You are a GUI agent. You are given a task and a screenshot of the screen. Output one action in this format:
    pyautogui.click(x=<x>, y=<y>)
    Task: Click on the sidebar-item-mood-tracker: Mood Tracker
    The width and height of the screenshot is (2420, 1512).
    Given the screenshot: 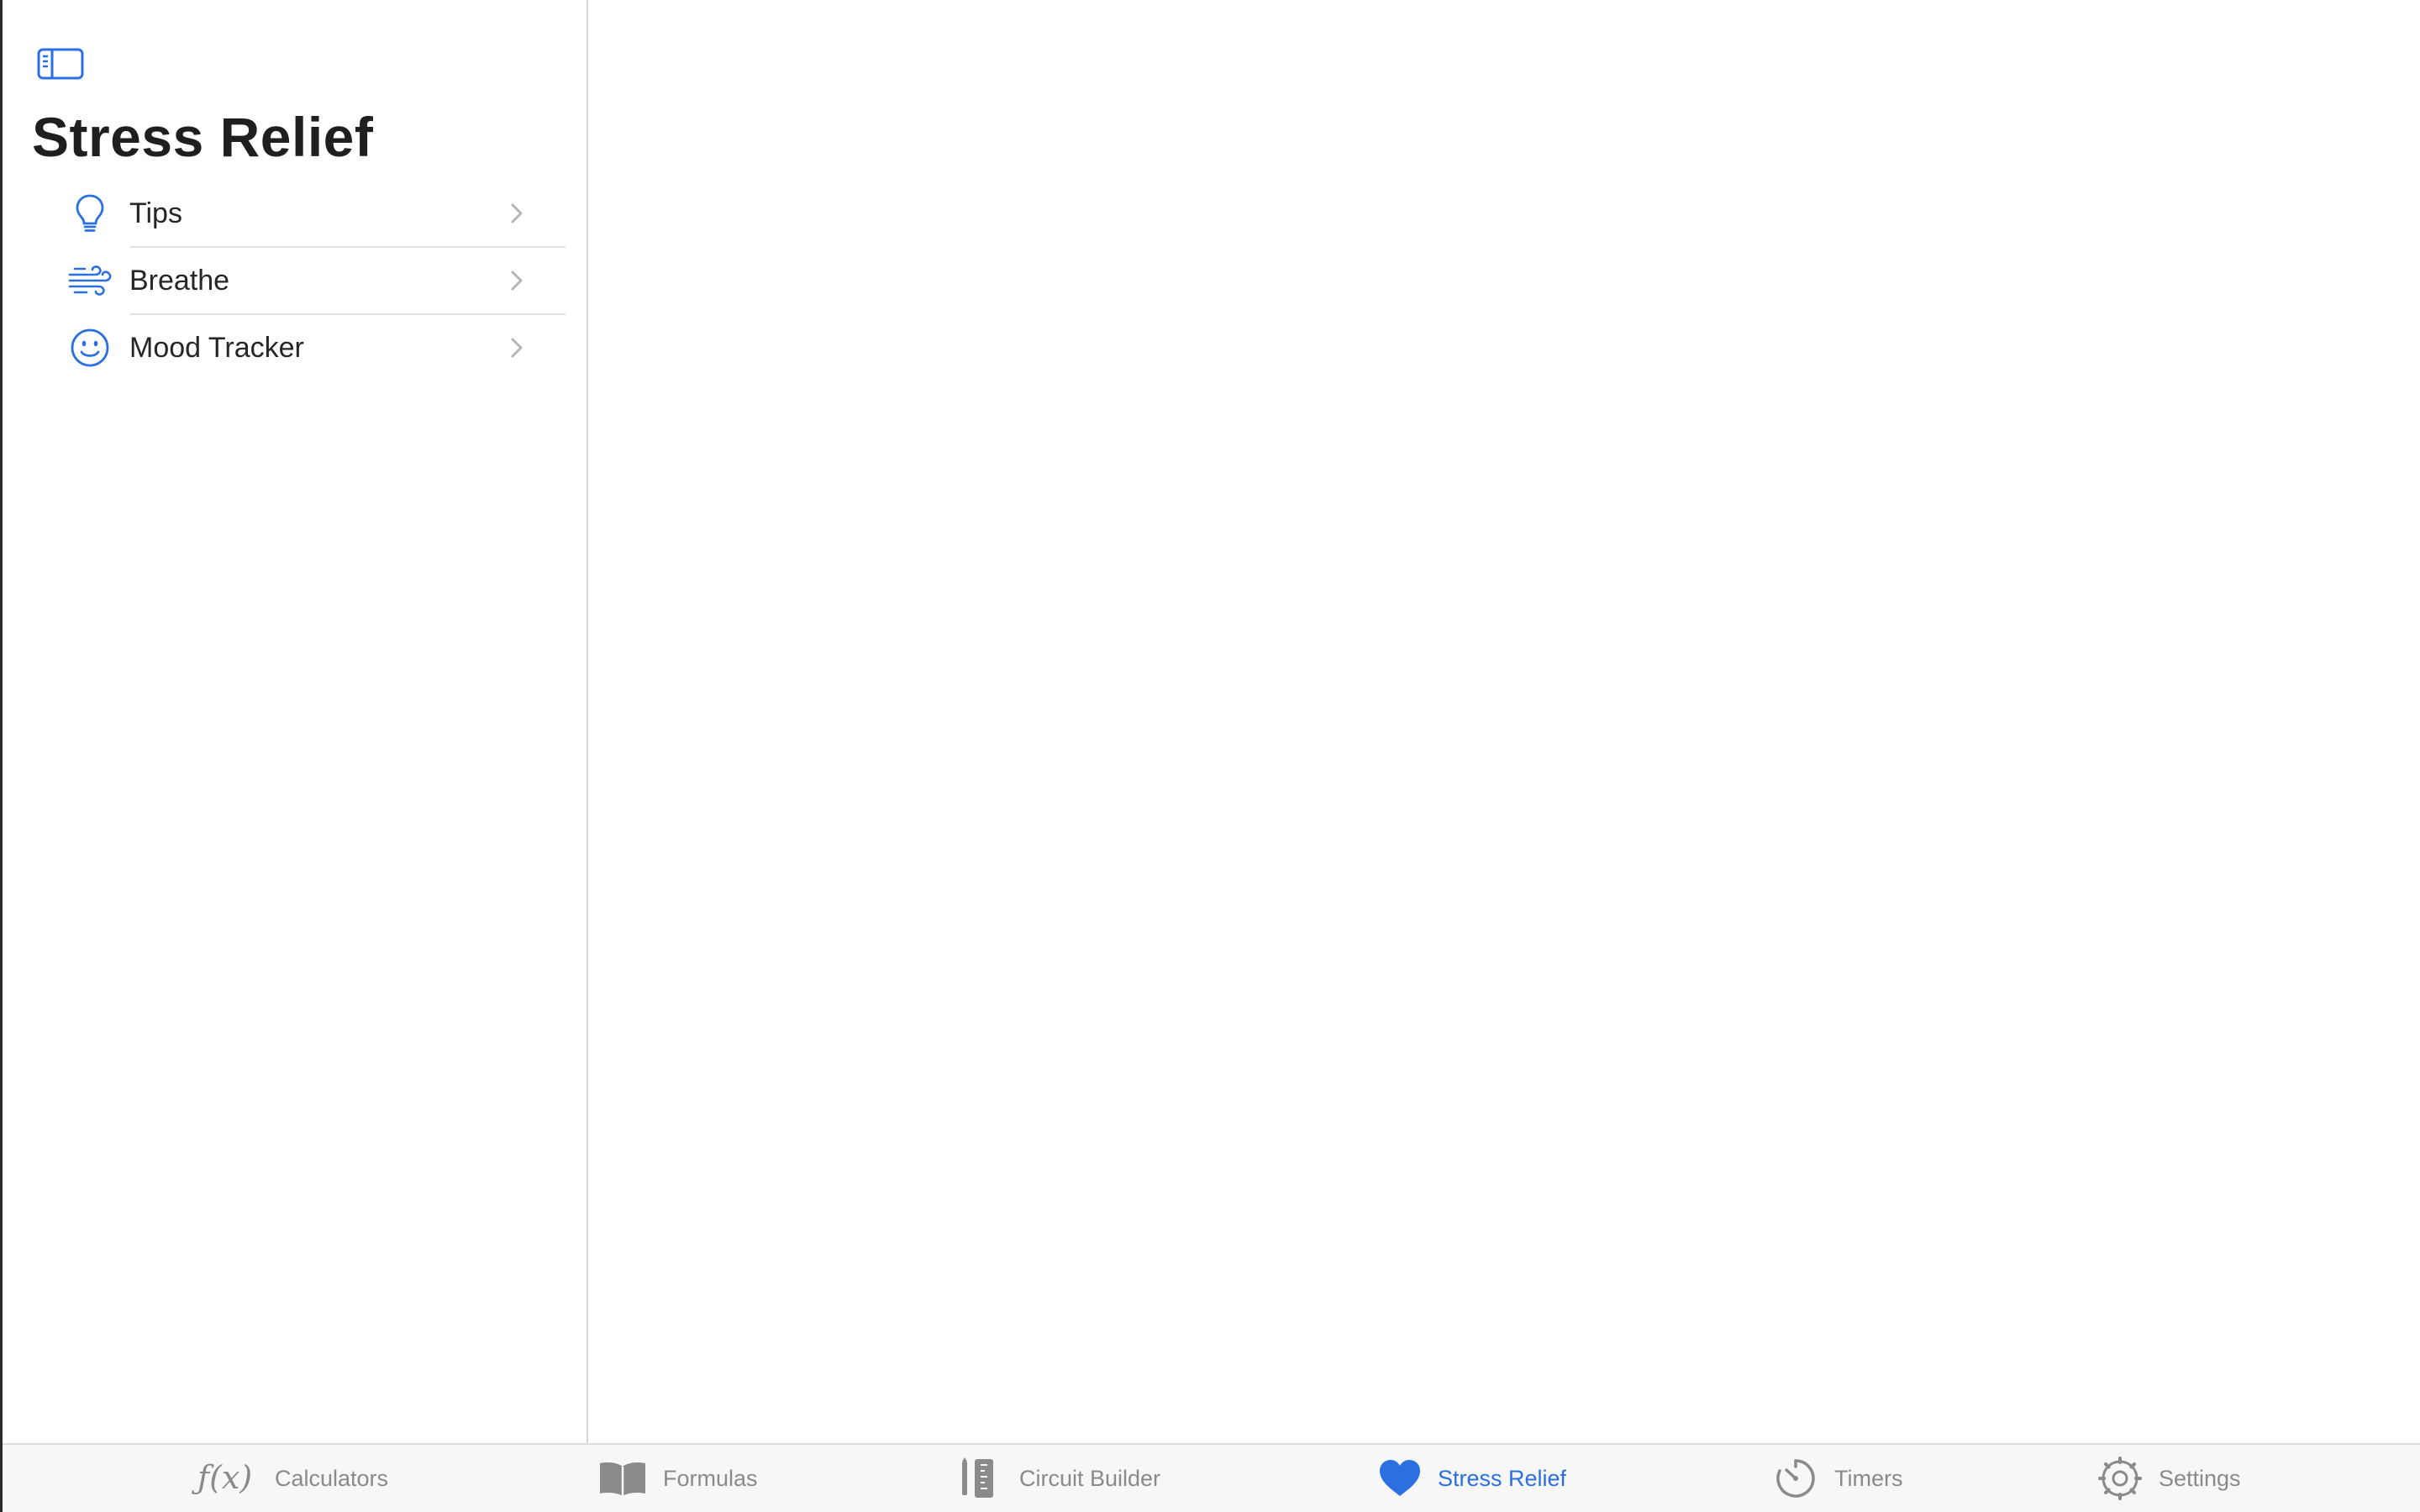 What is the action you would take?
    pyautogui.click(x=295, y=347)
    